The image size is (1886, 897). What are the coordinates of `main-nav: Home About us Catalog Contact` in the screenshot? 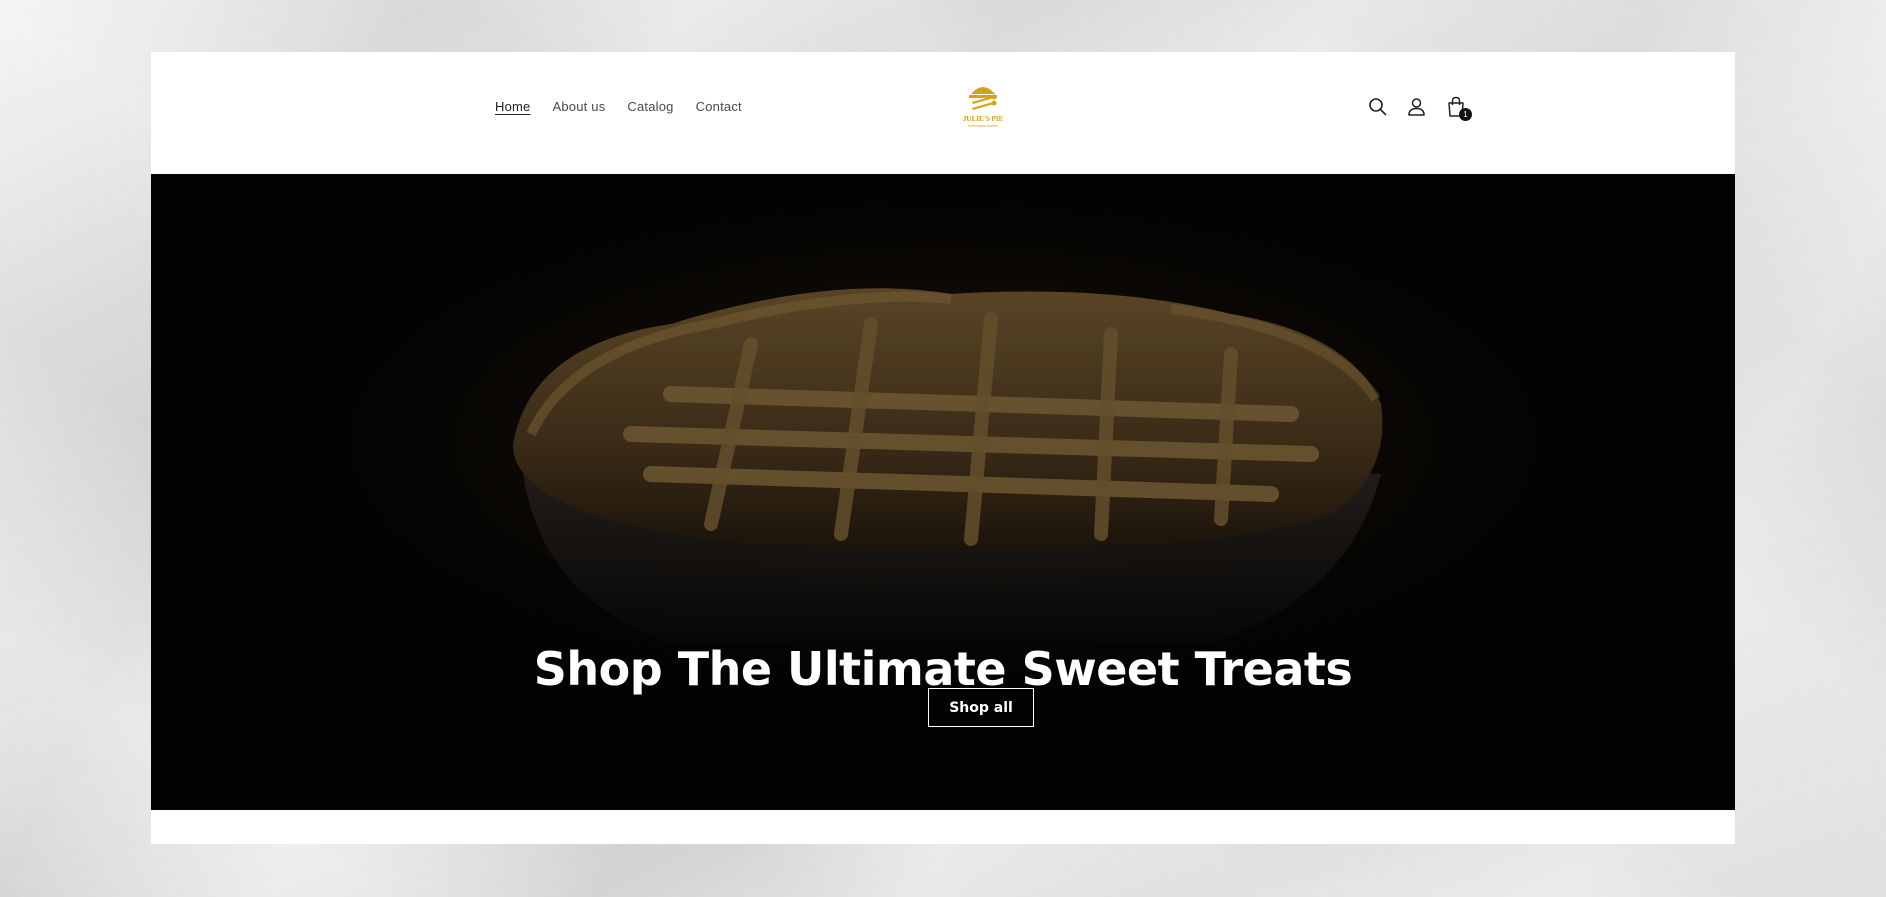 It's located at (629, 107).